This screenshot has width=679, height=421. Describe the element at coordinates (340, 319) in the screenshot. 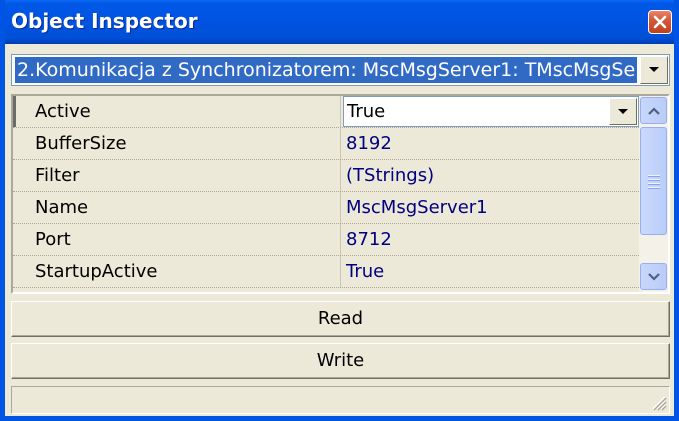

I see `read-button: Read` at that location.